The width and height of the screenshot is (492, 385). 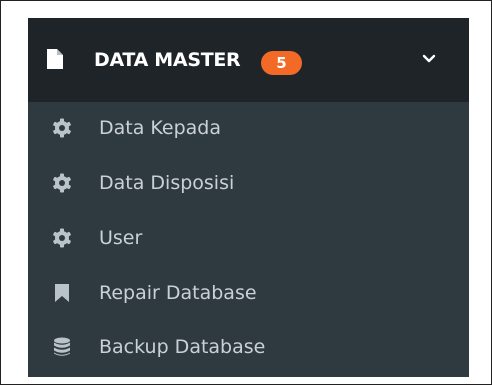 I want to click on menu-item-label: Repair Database, so click(x=178, y=293).